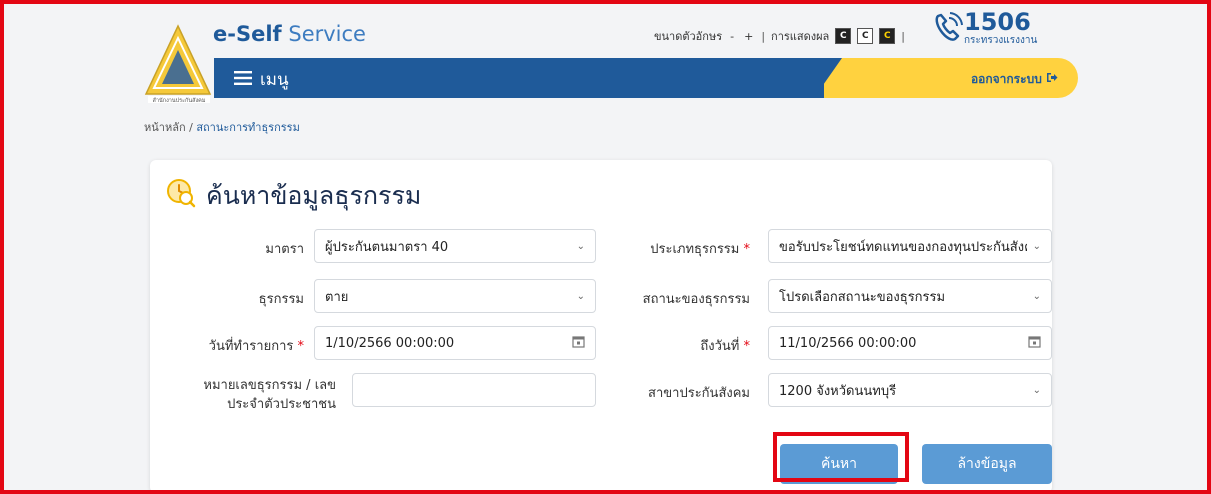  What do you see at coordinates (314, 195) in the screenshot?
I see `page-title: ค้นหาข้อมูลธุรกรรม` at bounding box center [314, 195].